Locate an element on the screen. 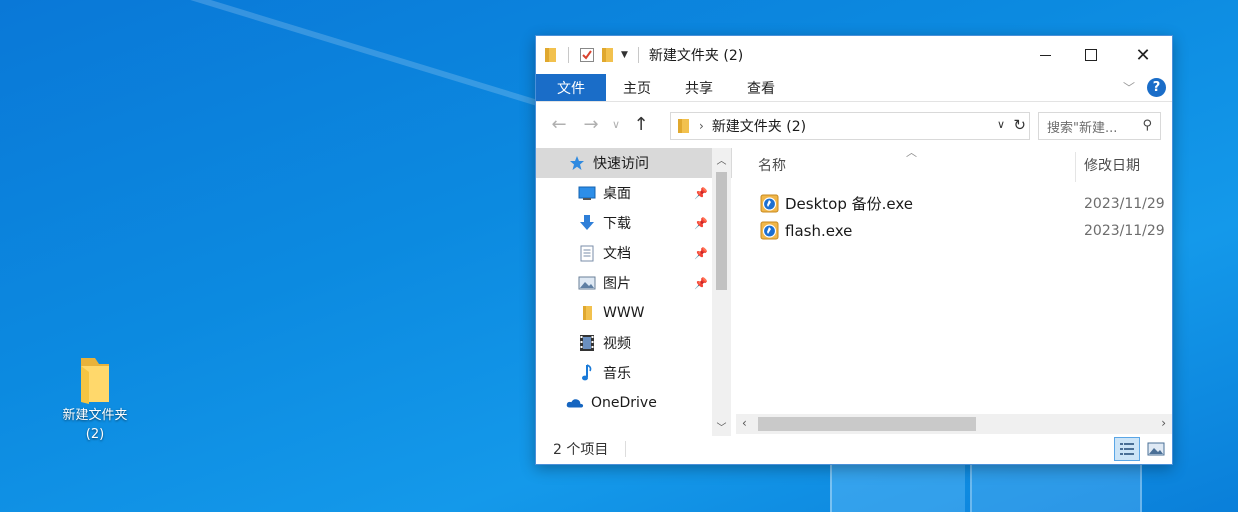  status-separator is located at coordinates (626, 449).